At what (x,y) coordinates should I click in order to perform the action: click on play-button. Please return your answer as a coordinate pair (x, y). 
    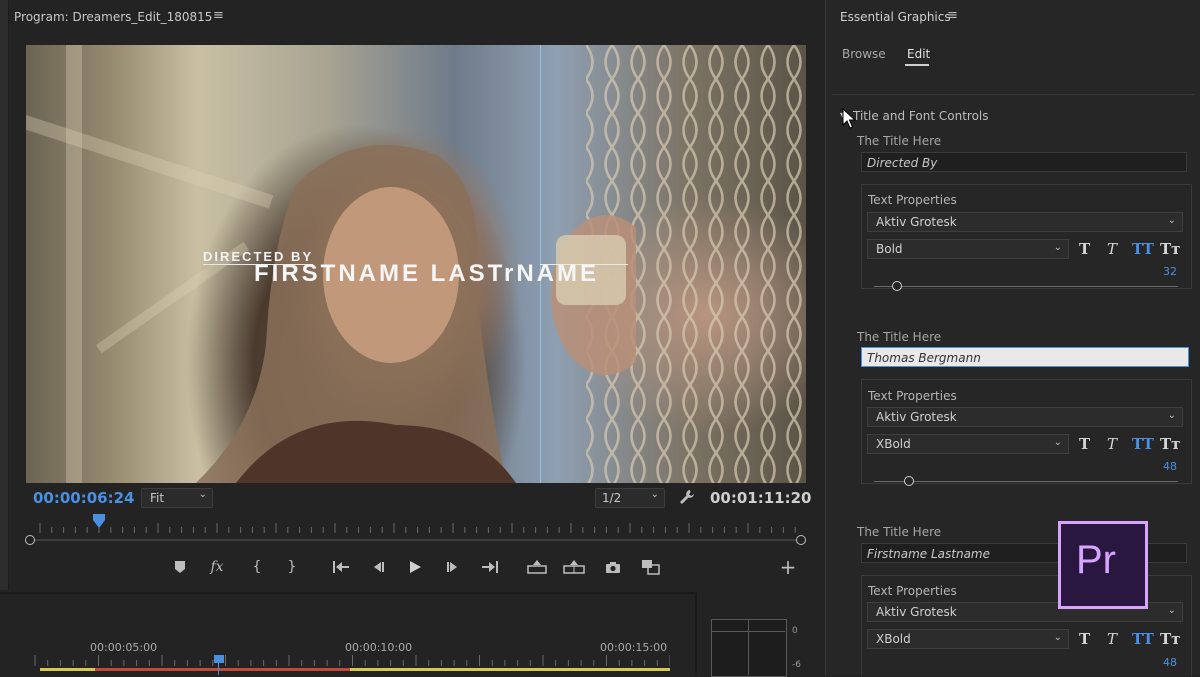
    Looking at the image, I should click on (415, 567).